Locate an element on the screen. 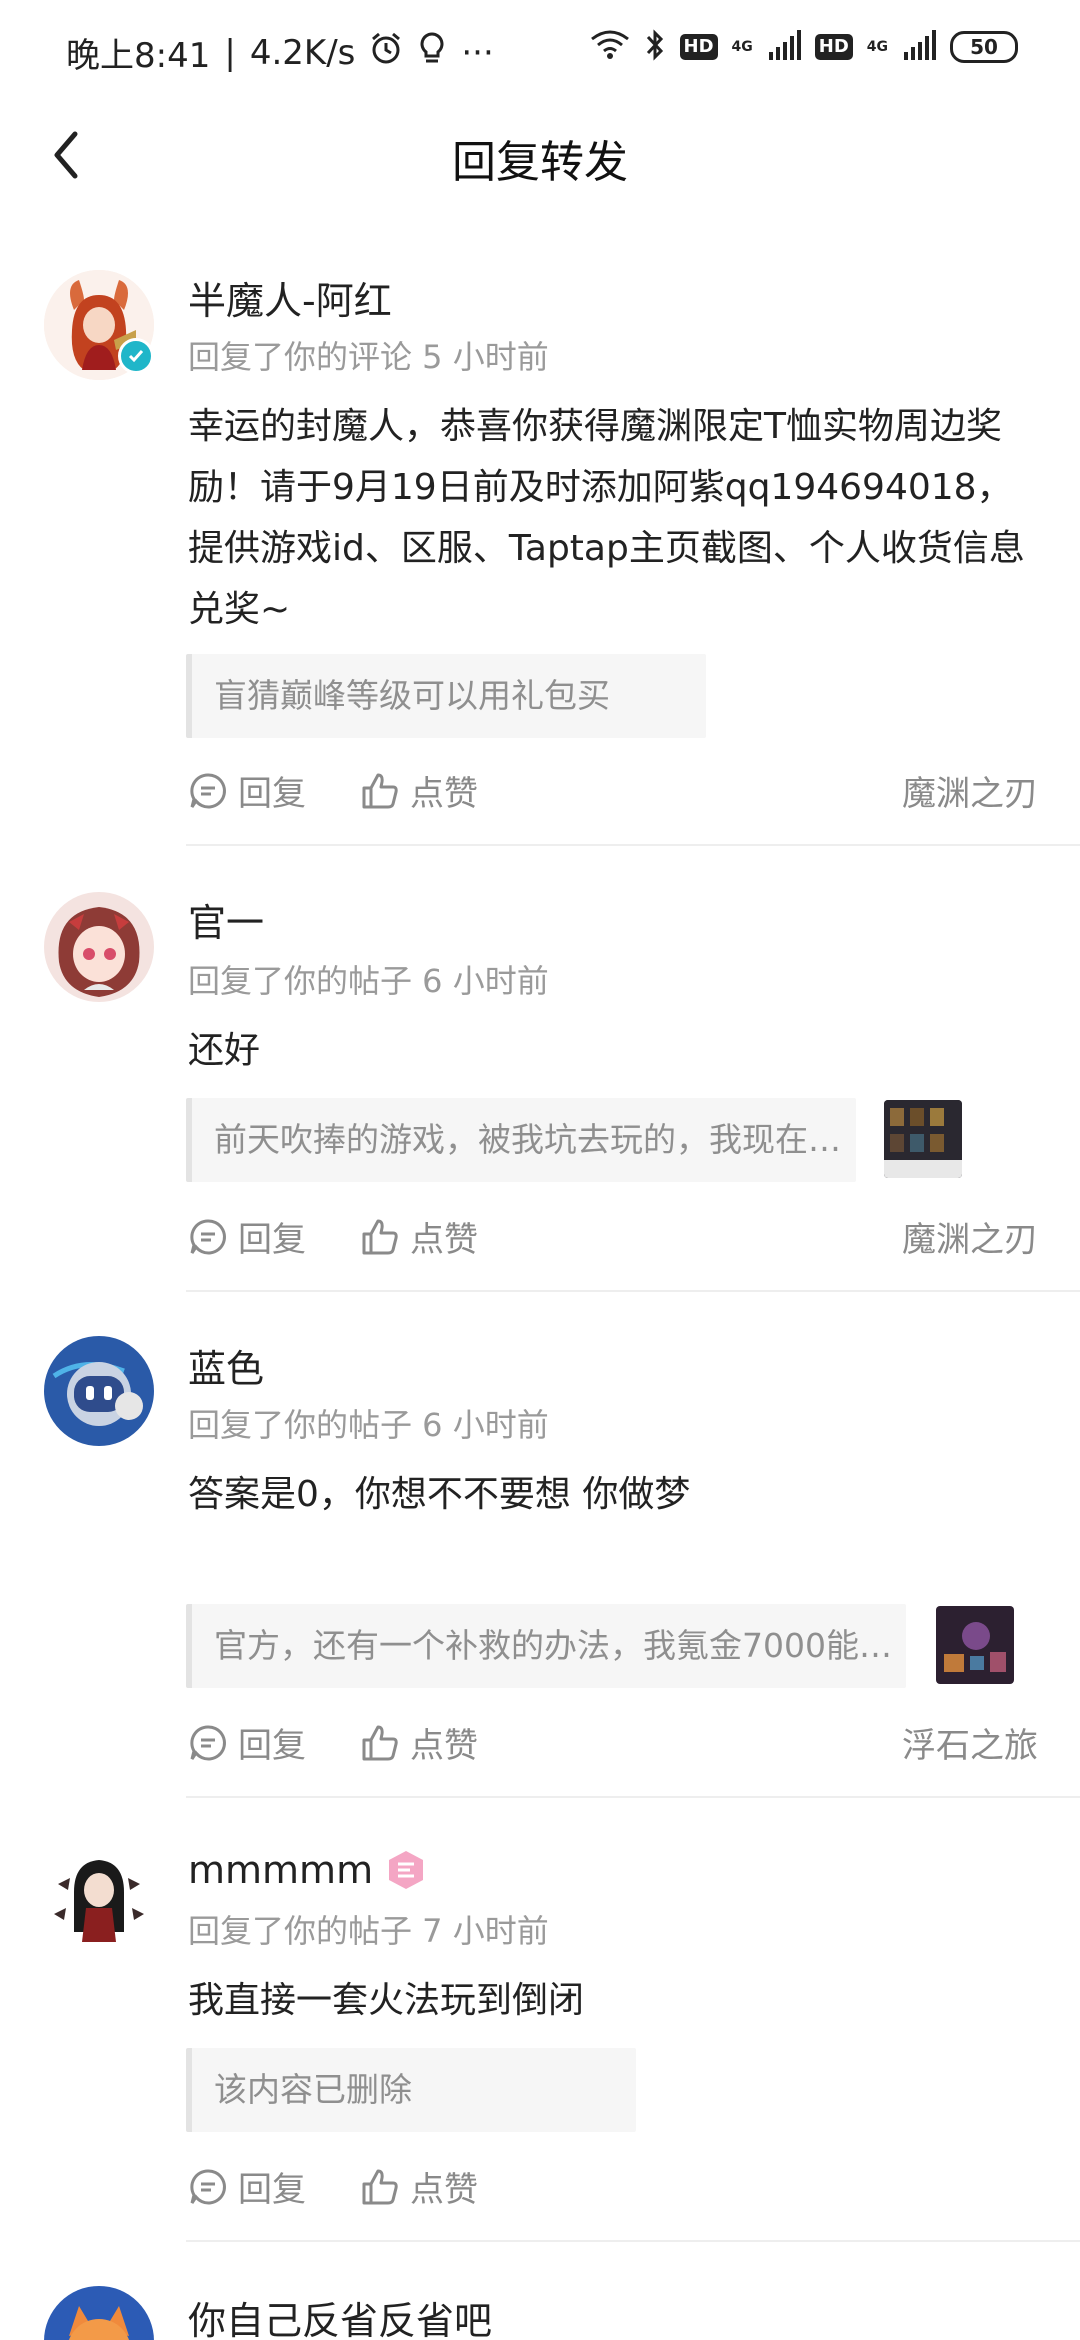 Image resolution: width=1080 pixels, height=2340 pixels. alarm-icon is located at coordinates (386, 52).